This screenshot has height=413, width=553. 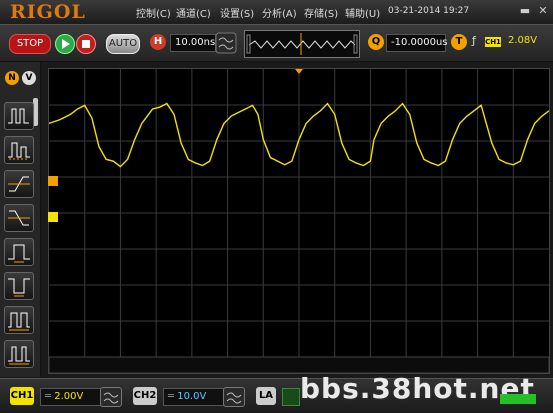 I want to click on menu-channel: 通道(C), so click(x=193, y=12).